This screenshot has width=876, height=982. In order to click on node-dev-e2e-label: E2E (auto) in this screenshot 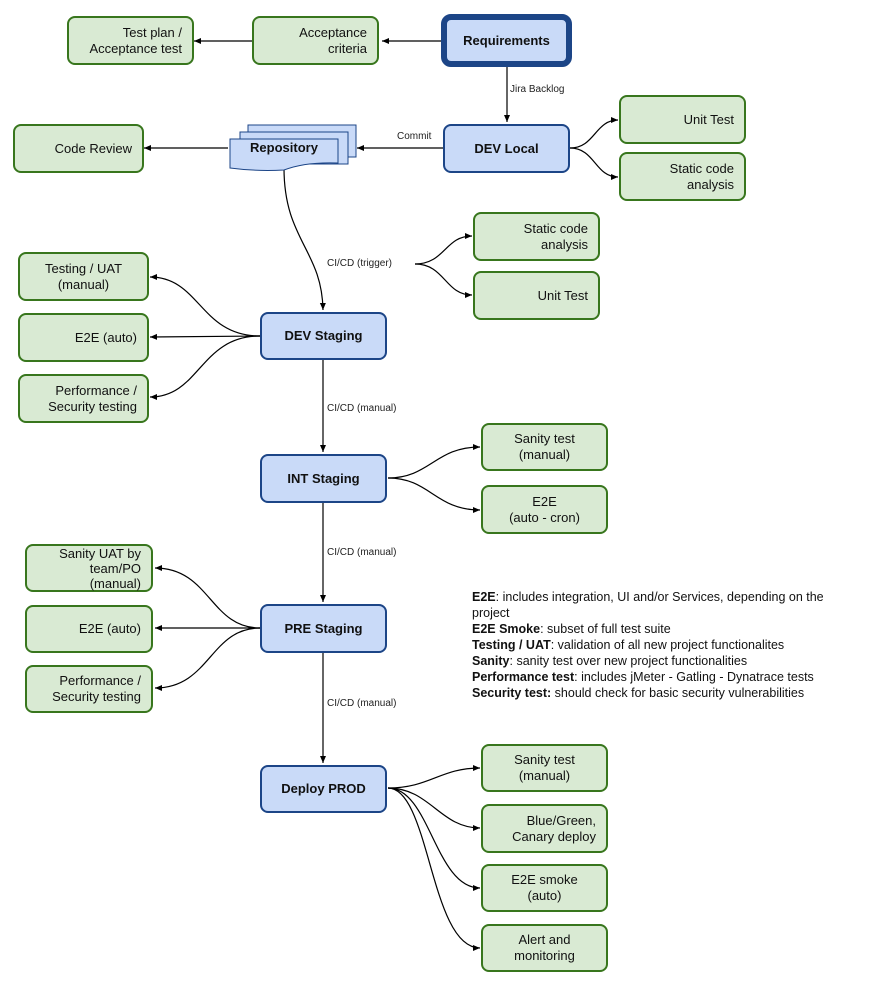, I will do `click(105, 337)`.